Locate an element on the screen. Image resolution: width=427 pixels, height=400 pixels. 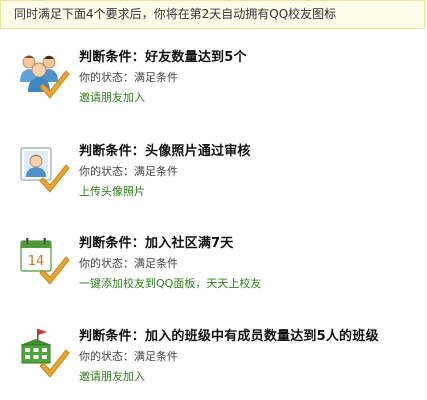
friends-icon is located at coordinates (43, 75).